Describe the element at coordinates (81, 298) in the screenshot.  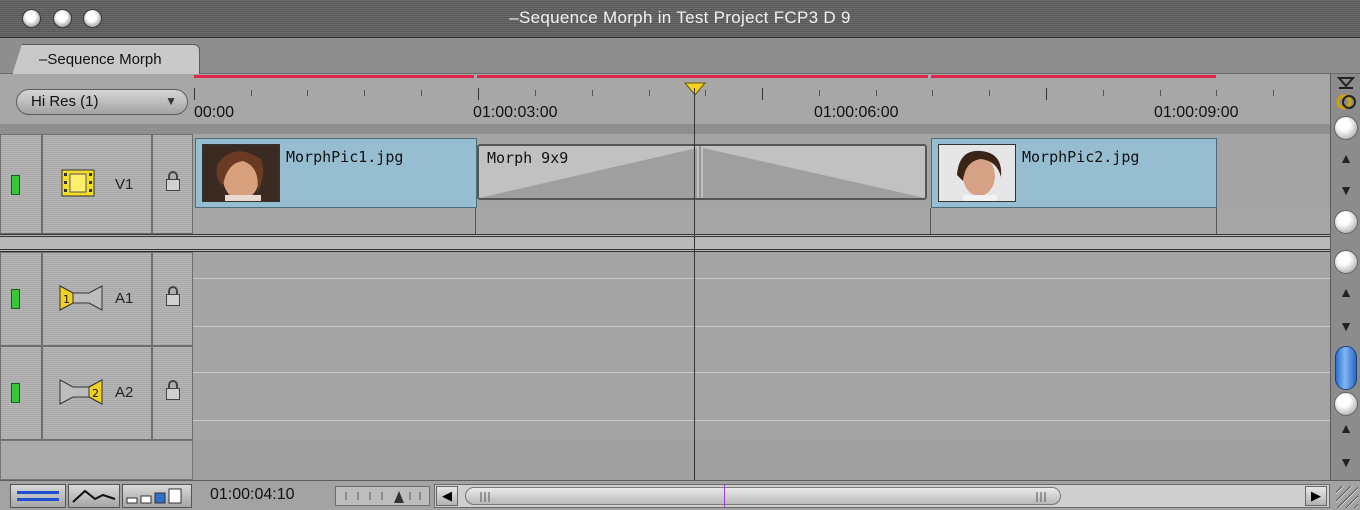
I see `speaker-1-icon: 1` at that location.